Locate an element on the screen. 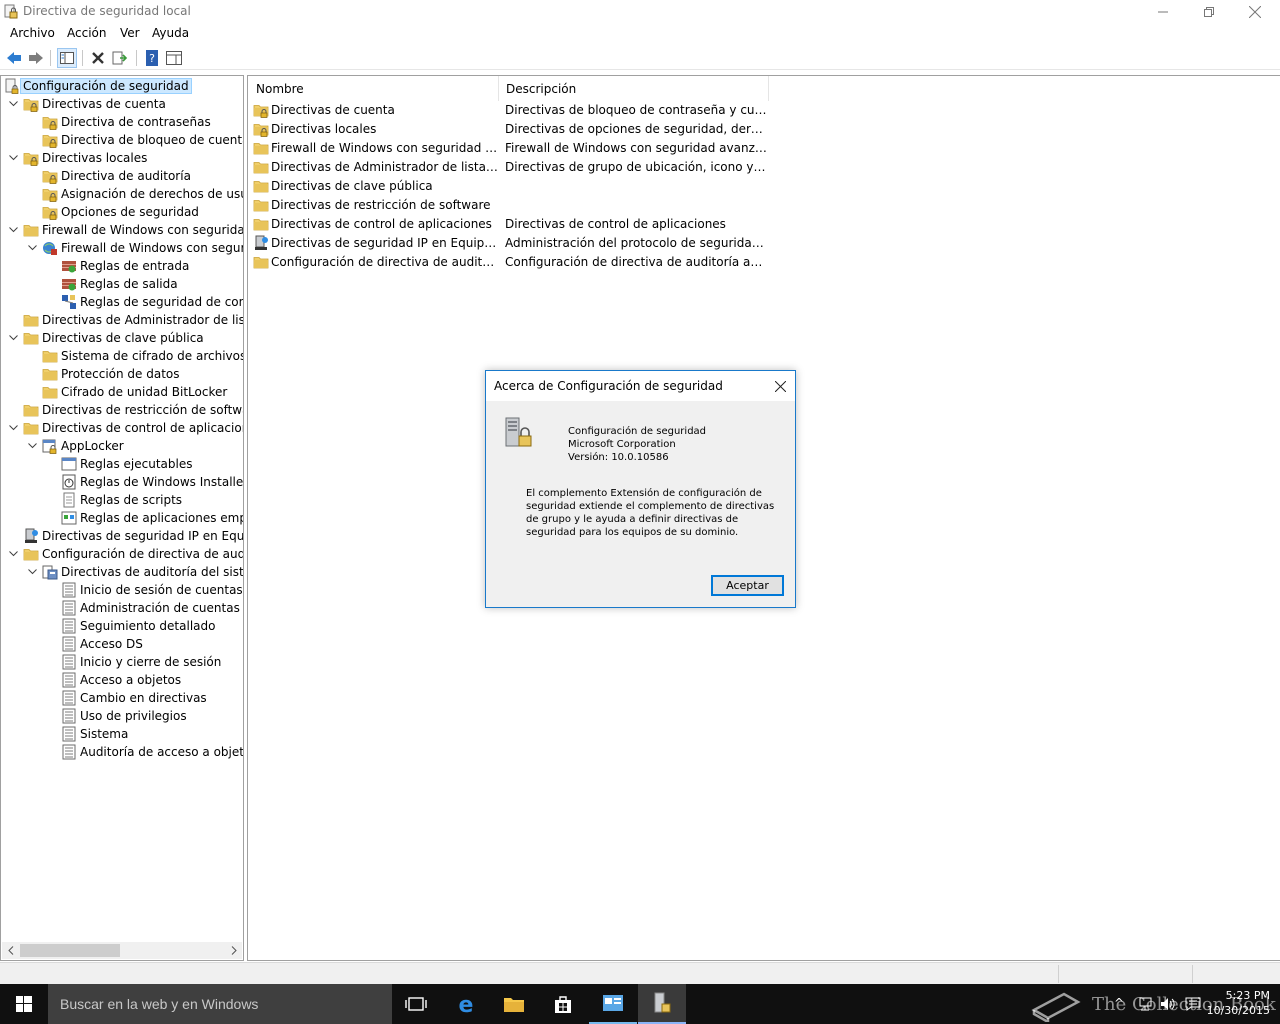 This screenshot has width=1280, height=1024. forward-button is located at coordinates (36, 58).